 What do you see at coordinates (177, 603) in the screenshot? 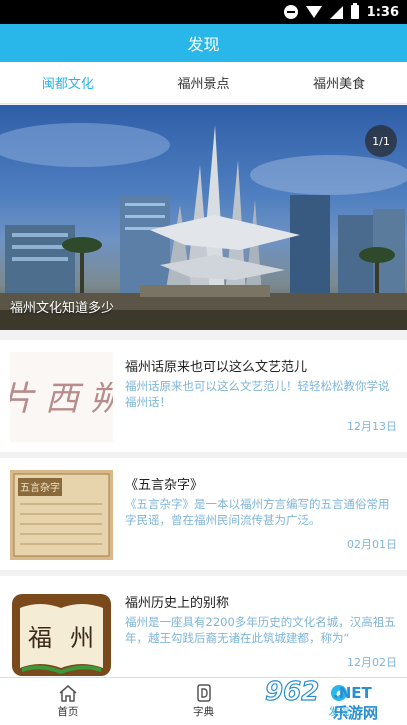
I see `article-title: 福州历史上的别称` at bounding box center [177, 603].